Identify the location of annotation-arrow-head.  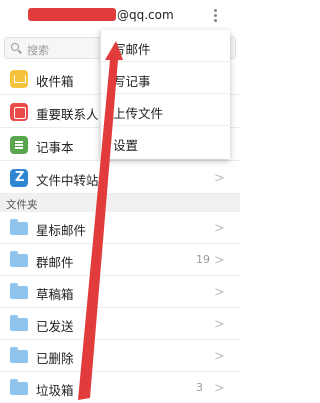
(114, 50).